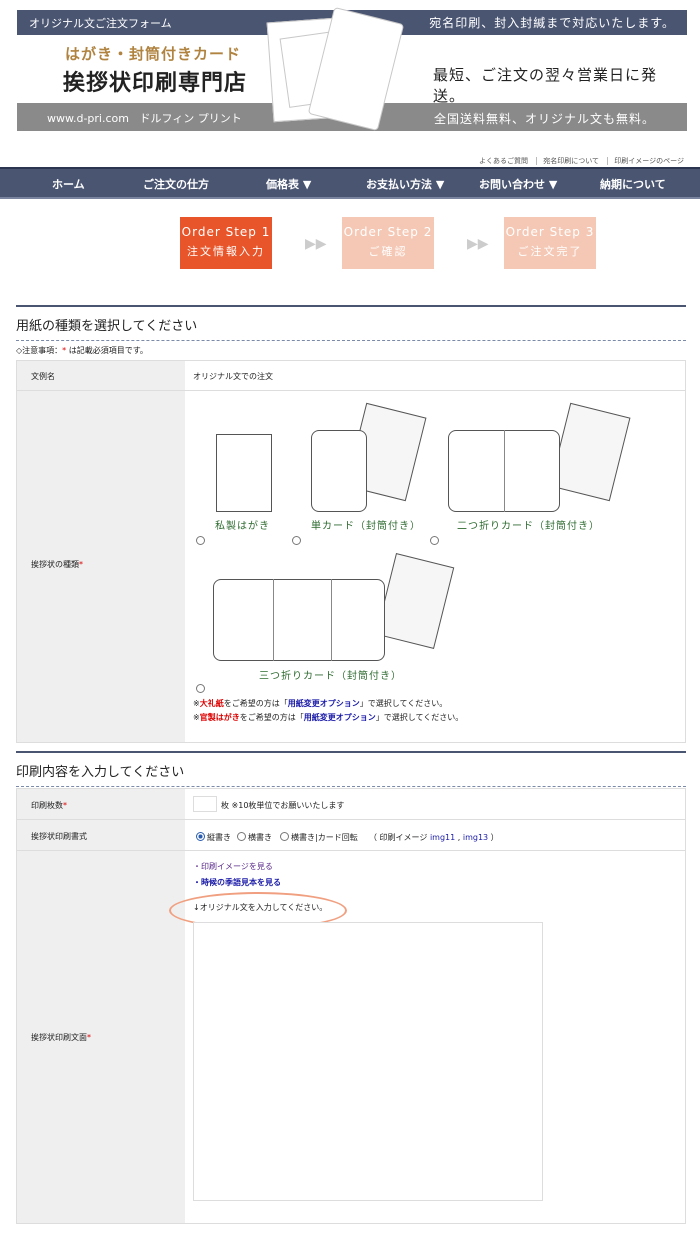  I want to click on nav-how-to-order: ご注文の仕方, so click(176, 184).